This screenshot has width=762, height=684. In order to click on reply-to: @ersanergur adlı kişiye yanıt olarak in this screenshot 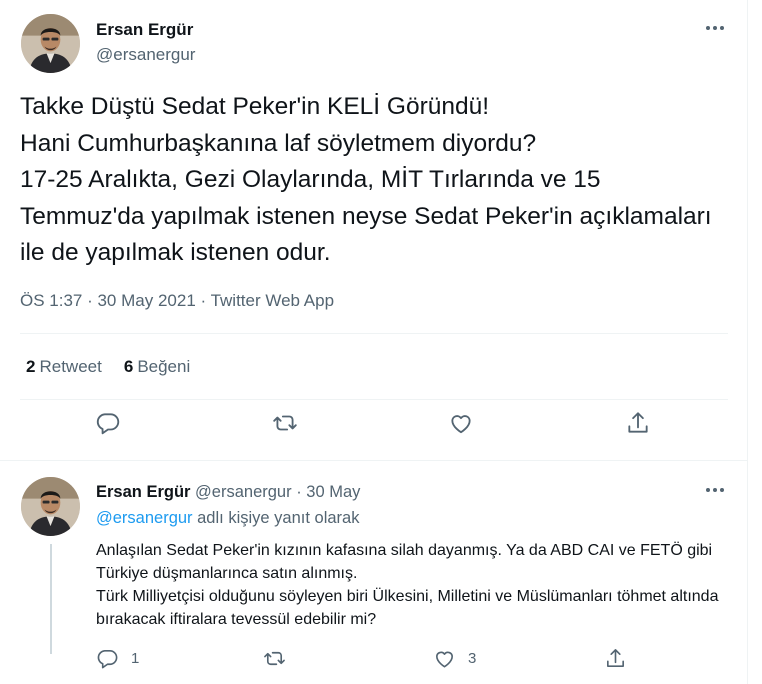, I will do `click(227, 518)`.